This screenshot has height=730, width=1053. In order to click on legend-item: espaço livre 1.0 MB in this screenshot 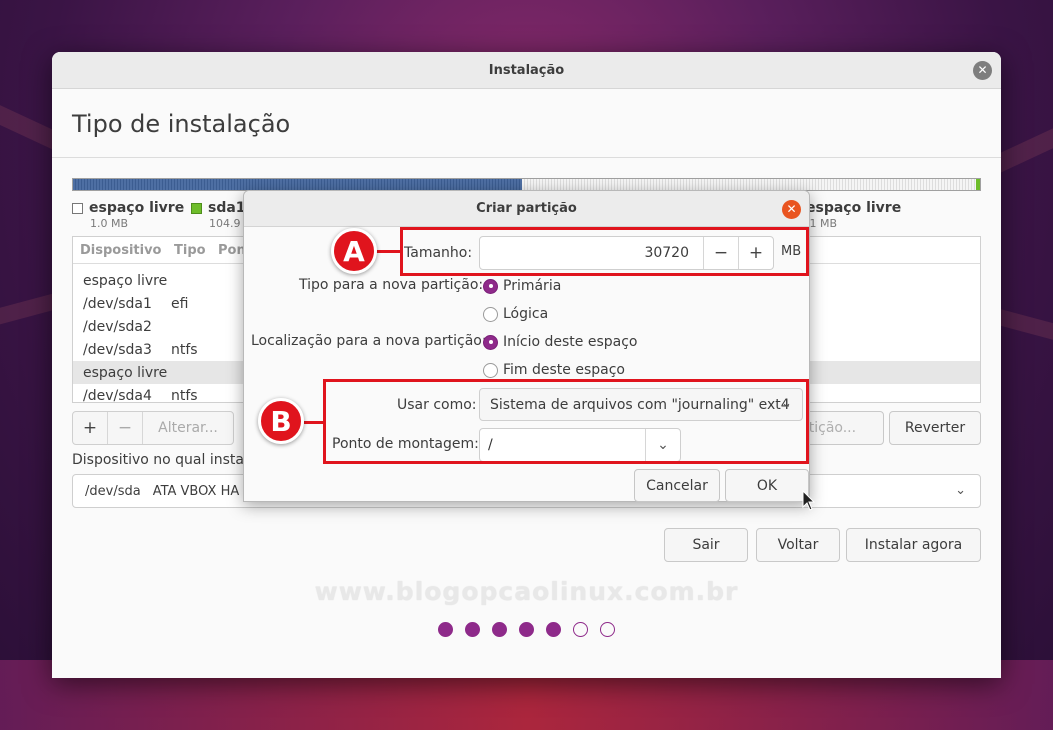, I will do `click(128, 215)`.